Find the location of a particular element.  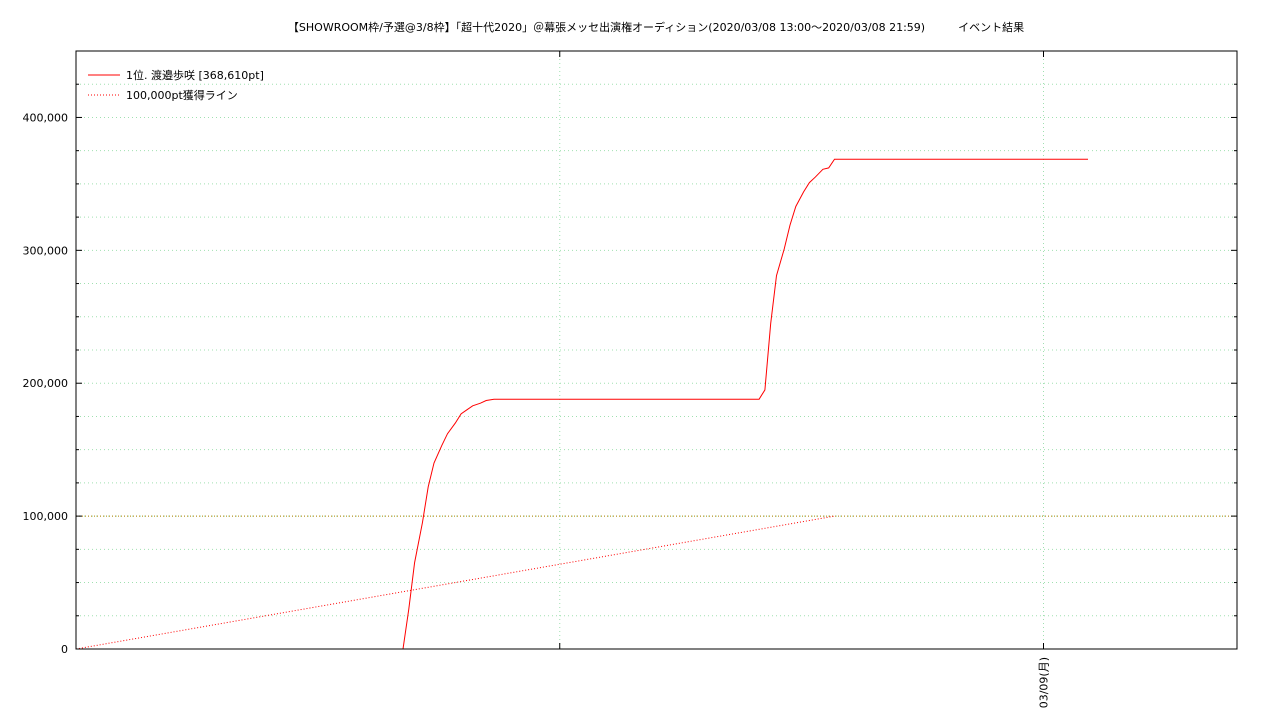

legend-label: 100,000pt獲得ライン is located at coordinates (182, 95).